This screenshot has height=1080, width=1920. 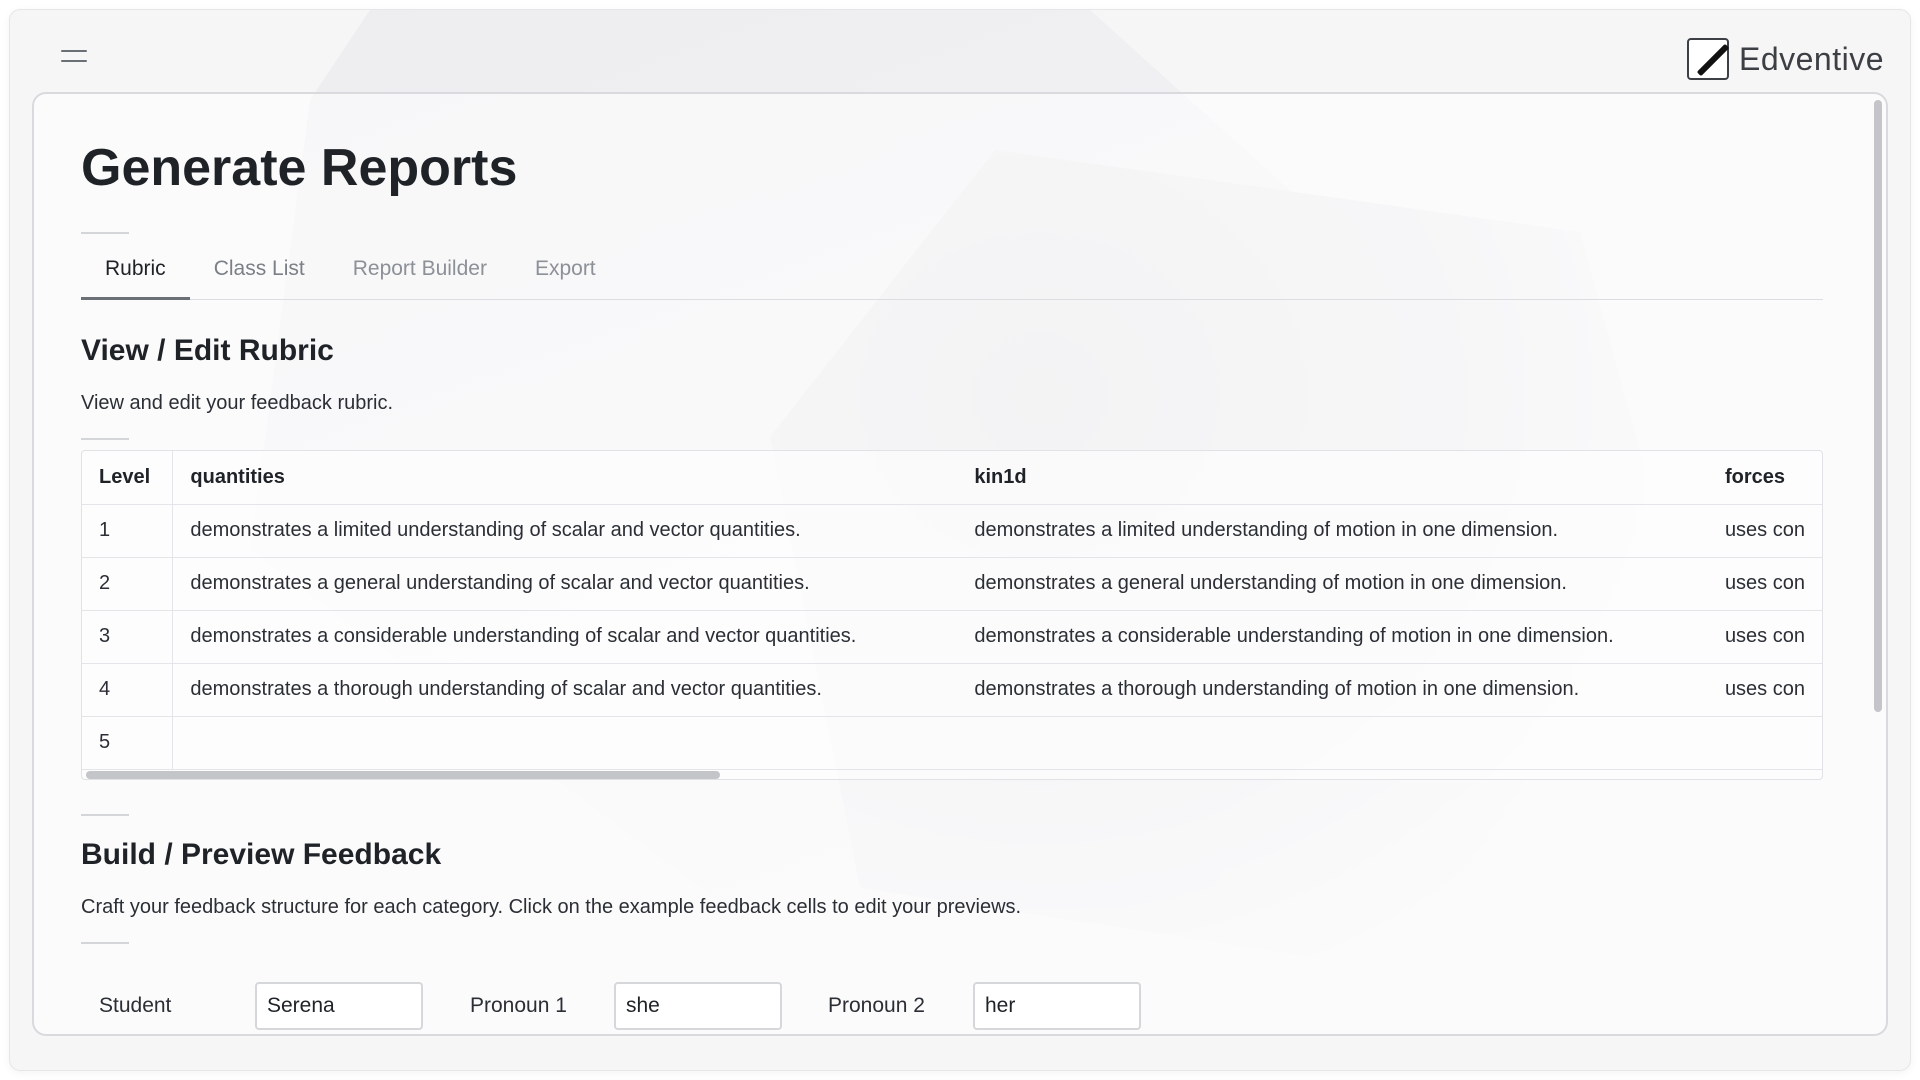 What do you see at coordinates (128, 743) in the screenshot?
I see `level-cell: 5` at bounding box center [128, 743].